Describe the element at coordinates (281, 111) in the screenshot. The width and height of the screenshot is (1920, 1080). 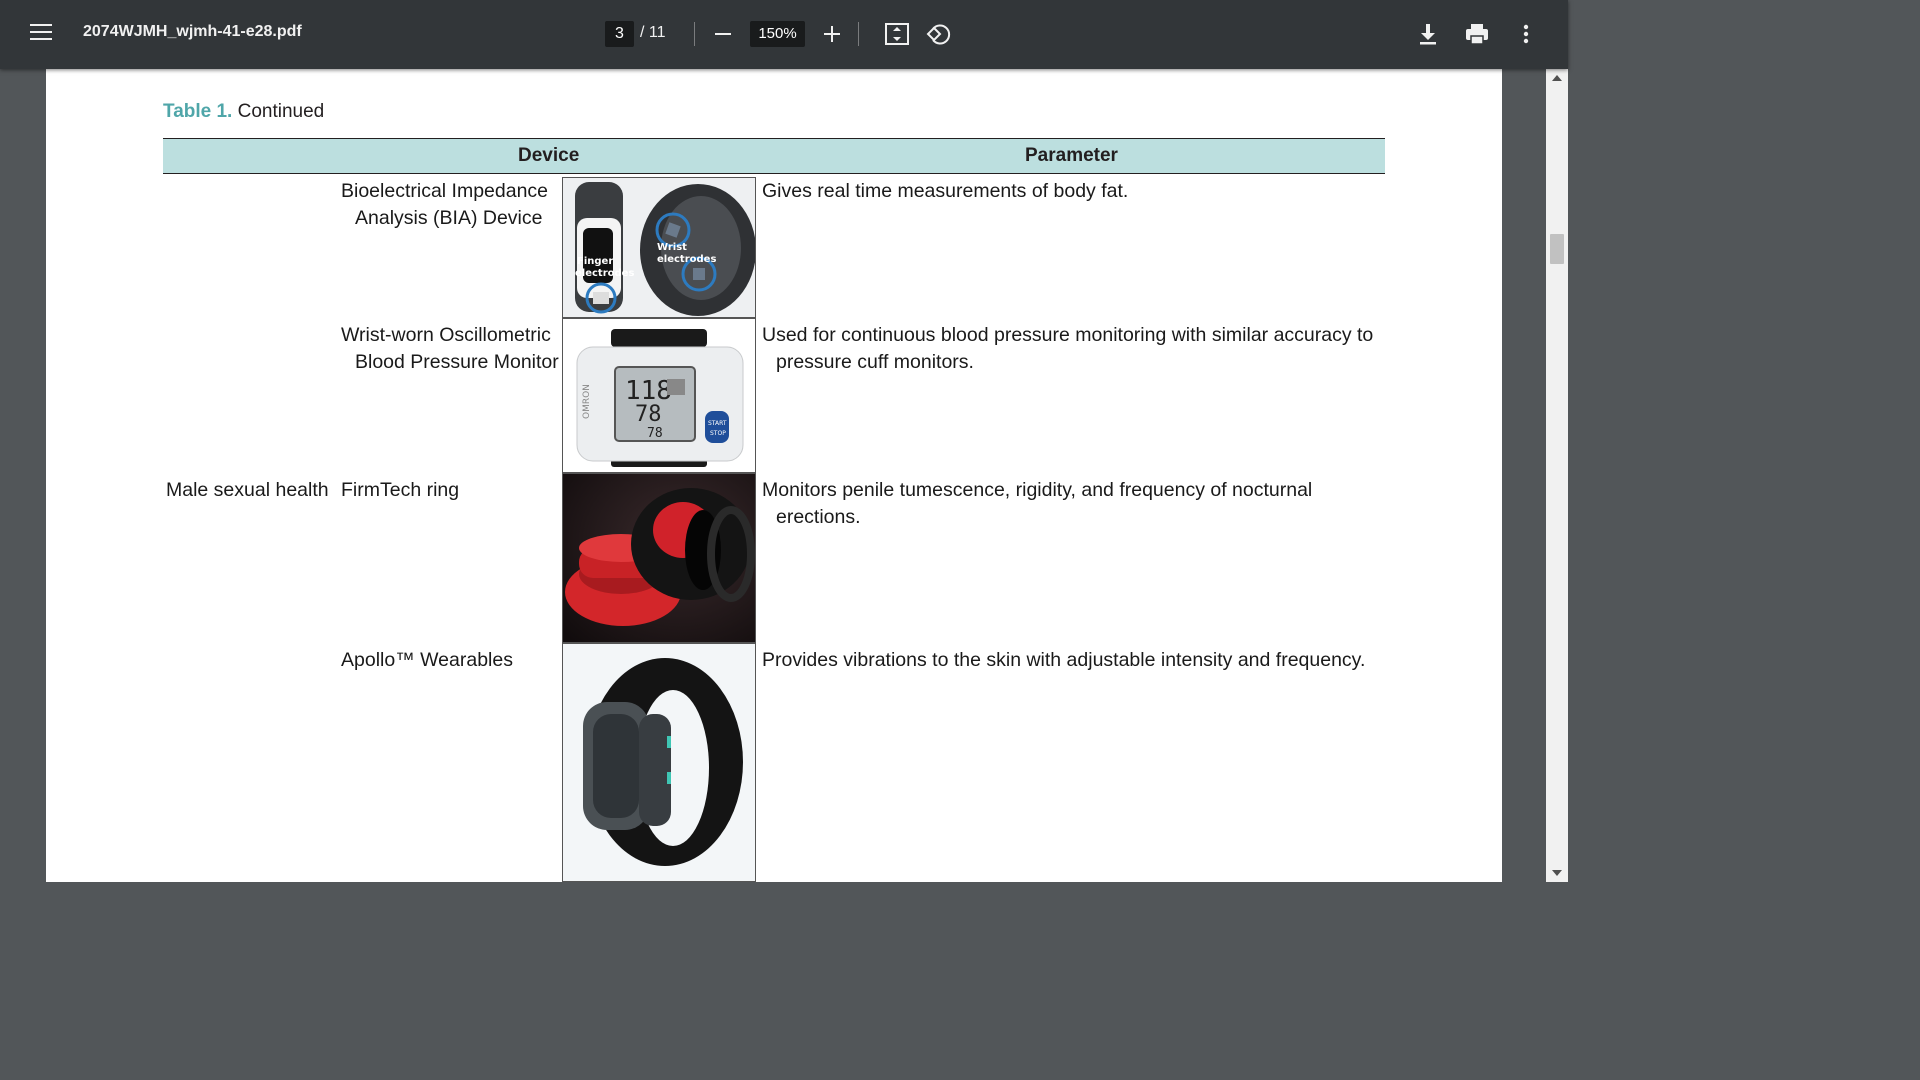
I see `table-caption-text: Continued` at that location.